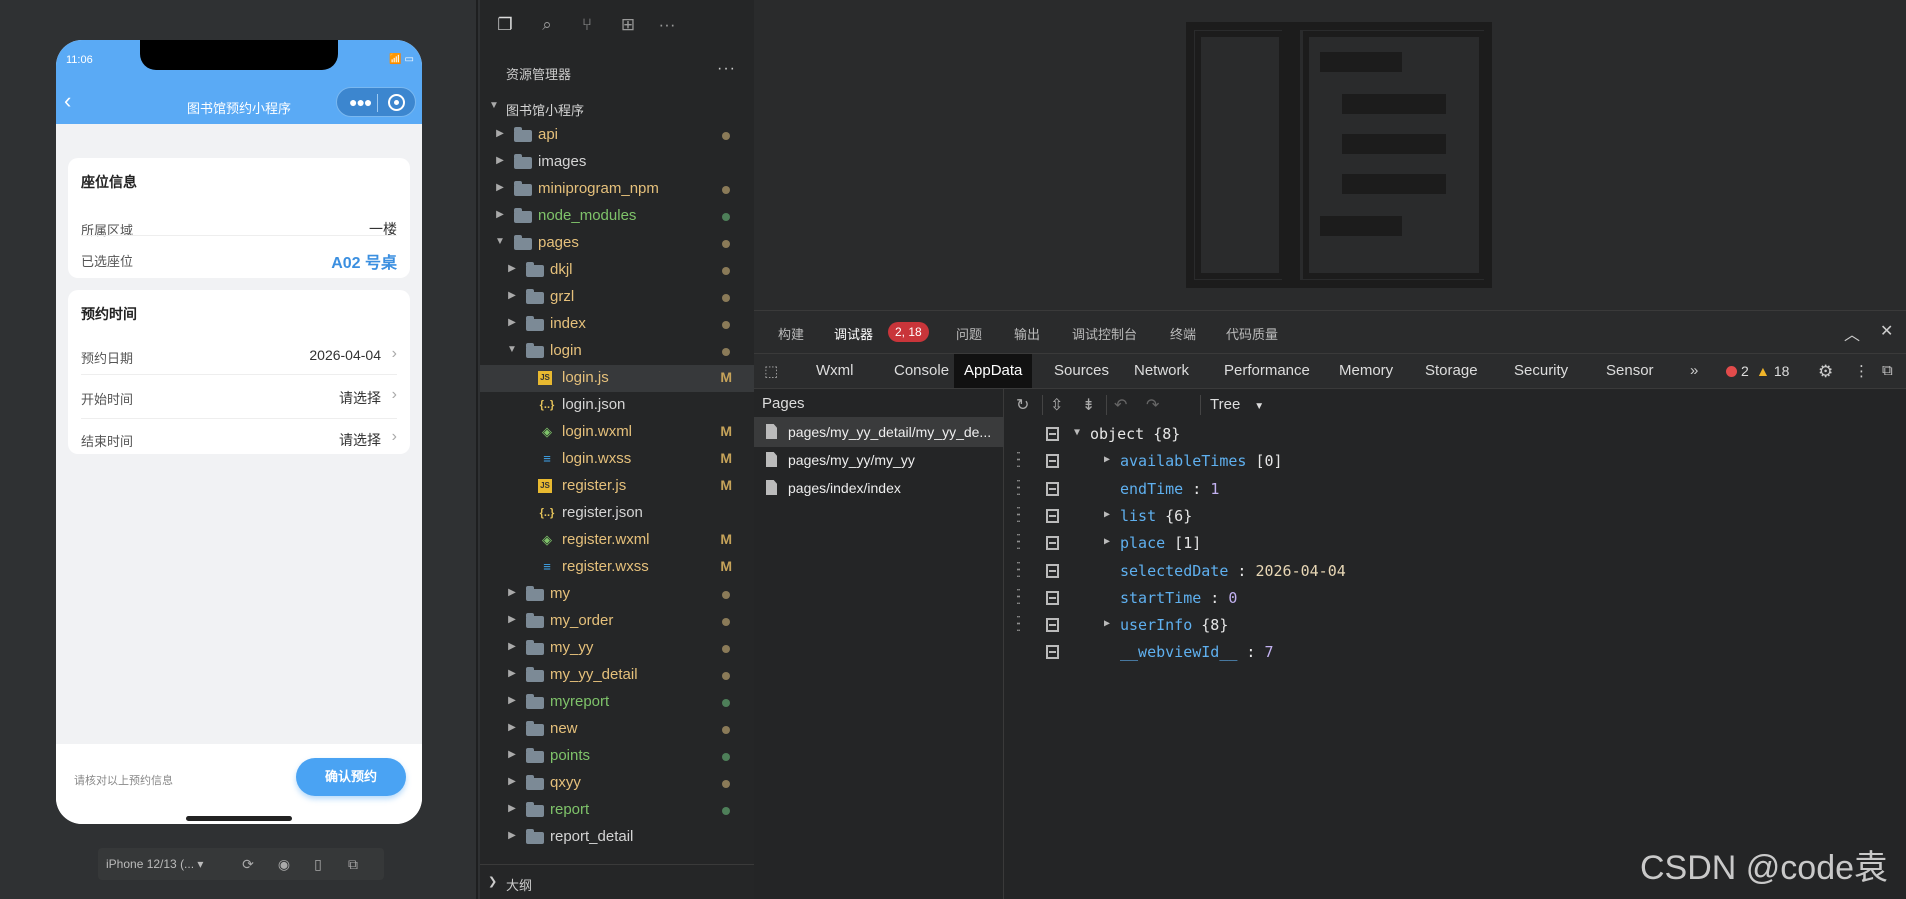 The height and width of the screenshot is (899, 1906). What do you see at coordinates (1772, 371) in the screenshot?
I see `warning-count: ▲ 18` at bounding box center [1772, 371].